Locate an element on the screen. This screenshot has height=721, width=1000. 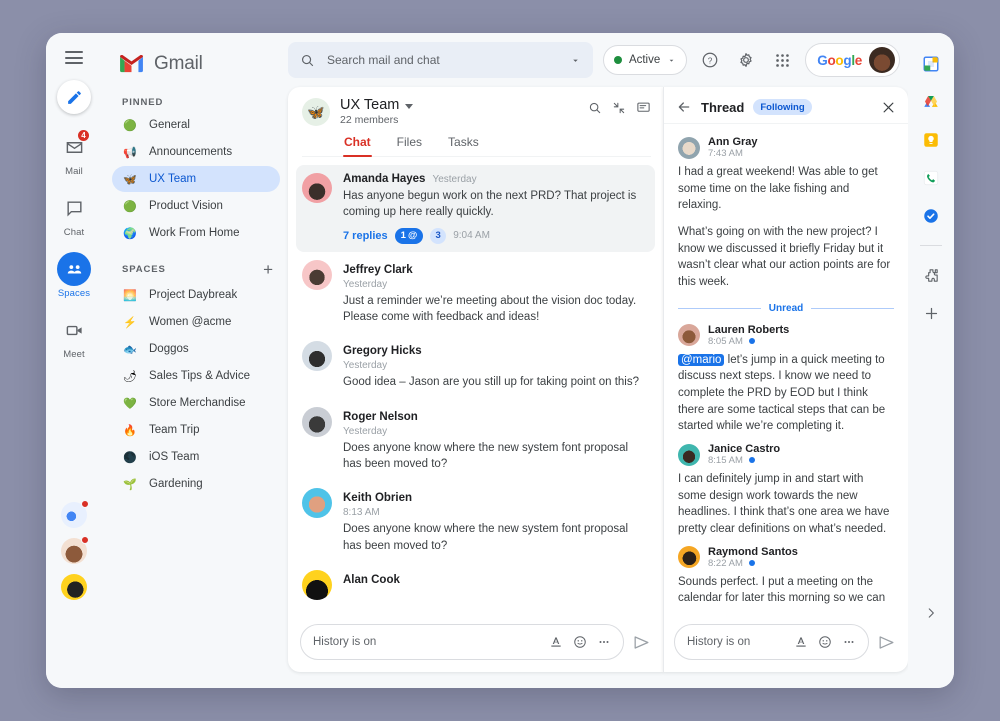
search-input: Search mail and chat is located at coordinates (440, 60).